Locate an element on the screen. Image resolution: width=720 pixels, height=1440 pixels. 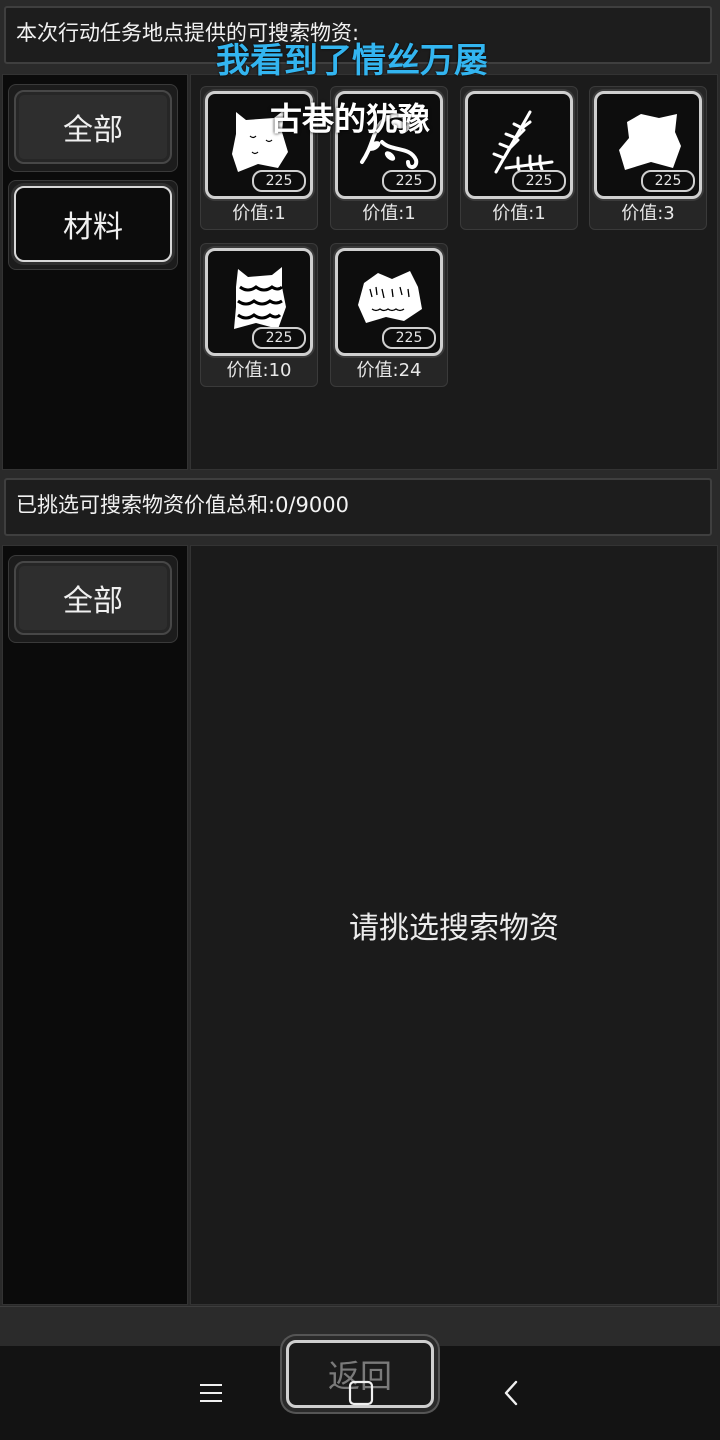
furry-hide-icon is located at coordinates (390, 297).